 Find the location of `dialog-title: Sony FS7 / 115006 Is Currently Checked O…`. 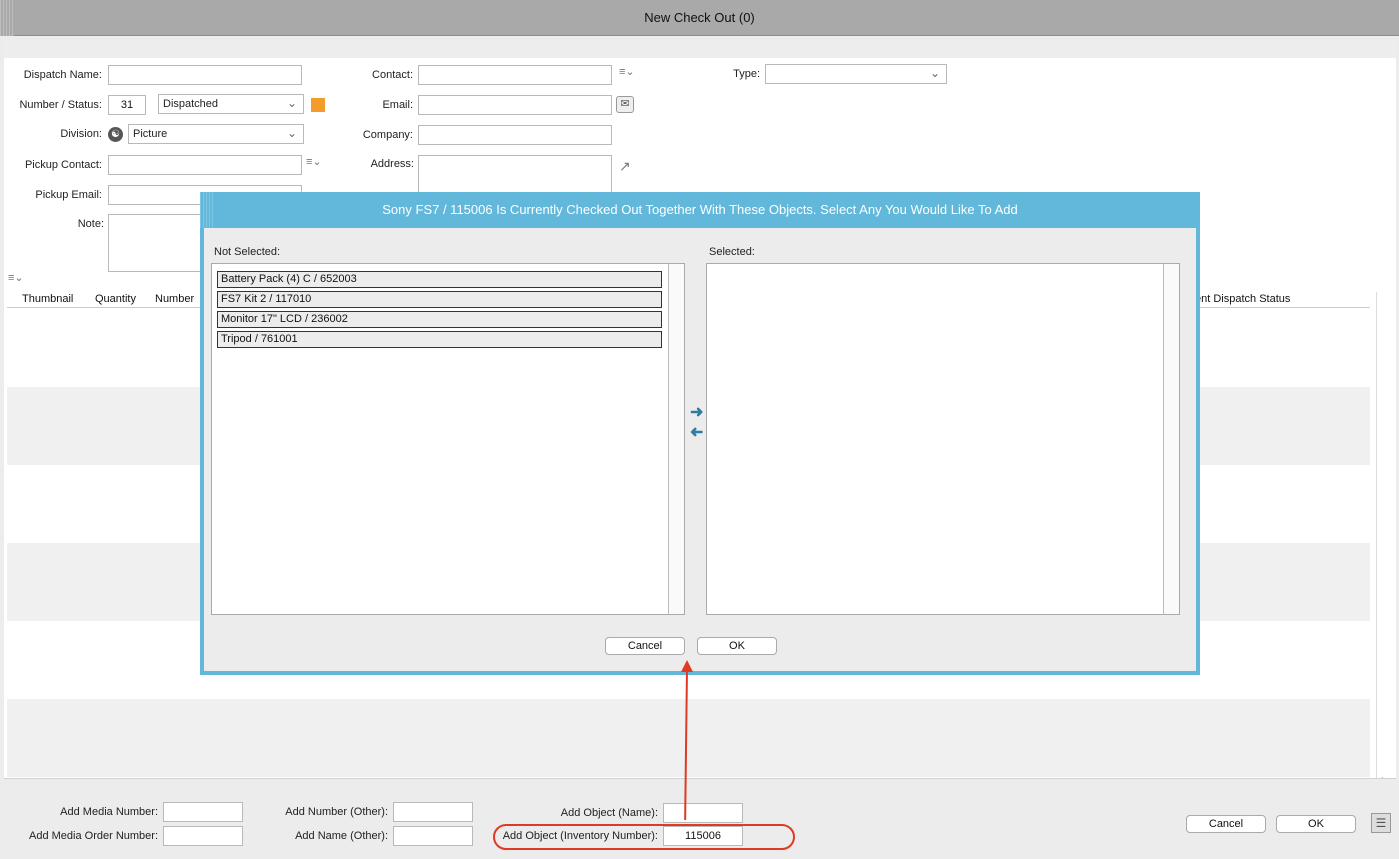

dialog-title: Sony FS7 / 115006 Is Currently Checked O… is located at coordinates (700, 209).